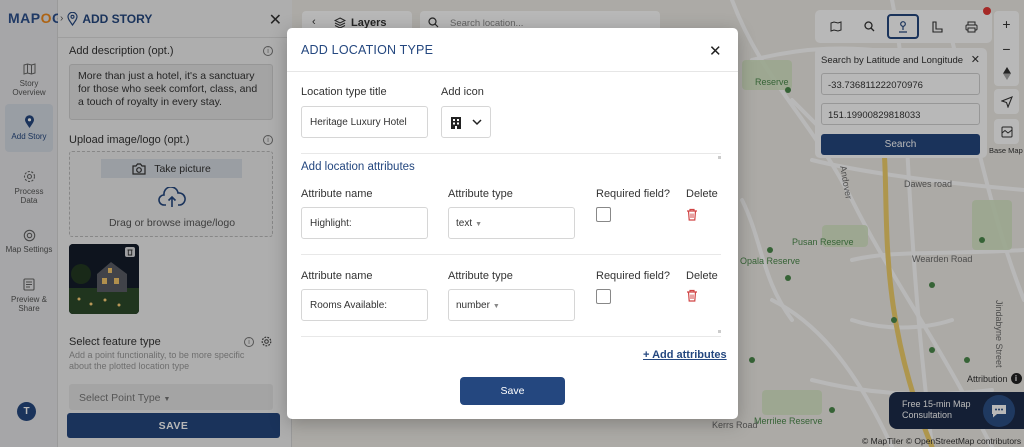  Describe the element at coordinates (512, 391) in the screenshot. I see `modal-save-button: Save` at that location.